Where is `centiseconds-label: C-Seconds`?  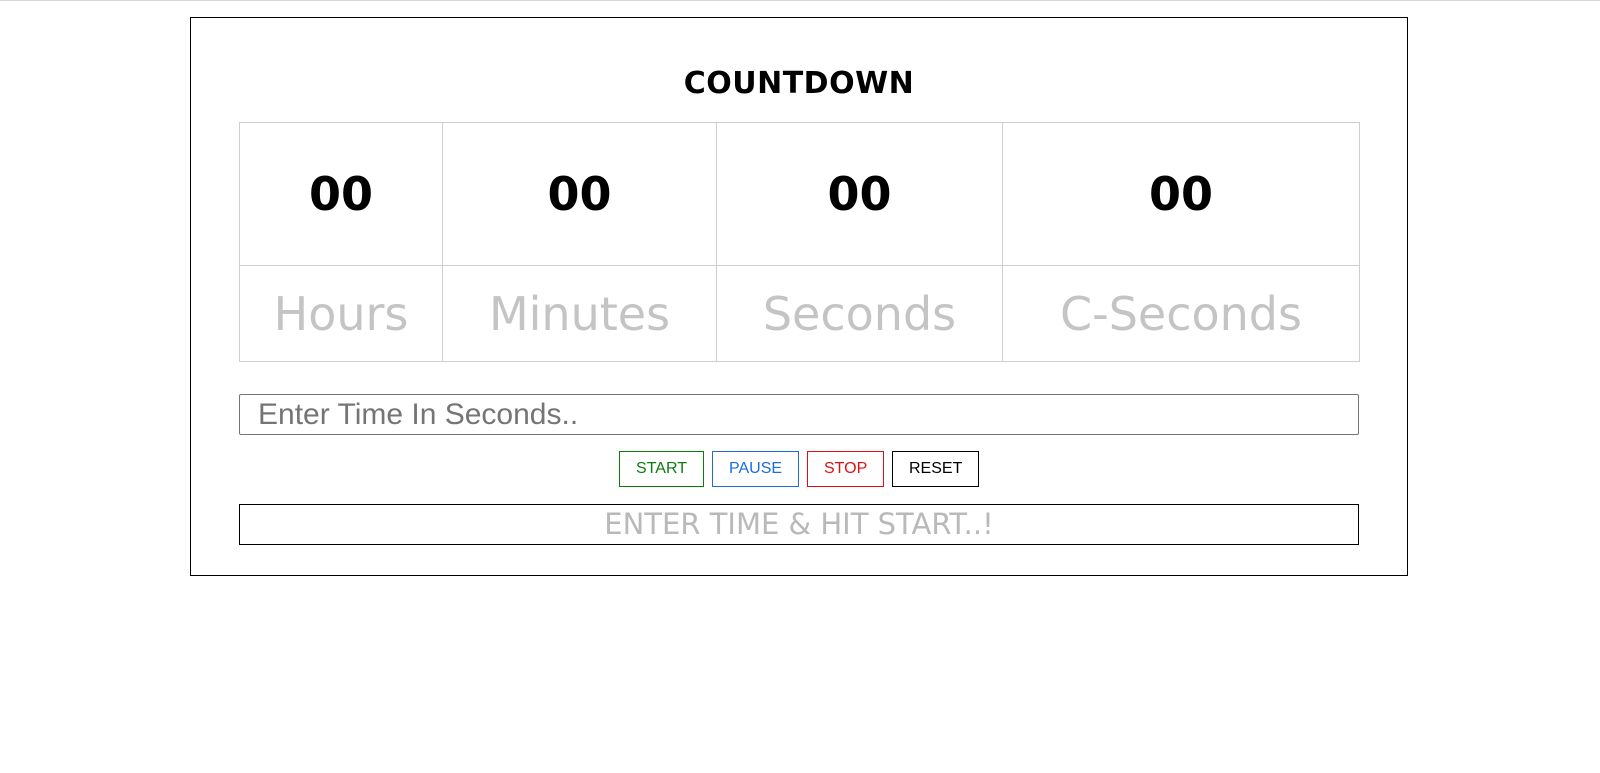 centiseconds-label: C-Seconds is located at coordinates (1181, 313).